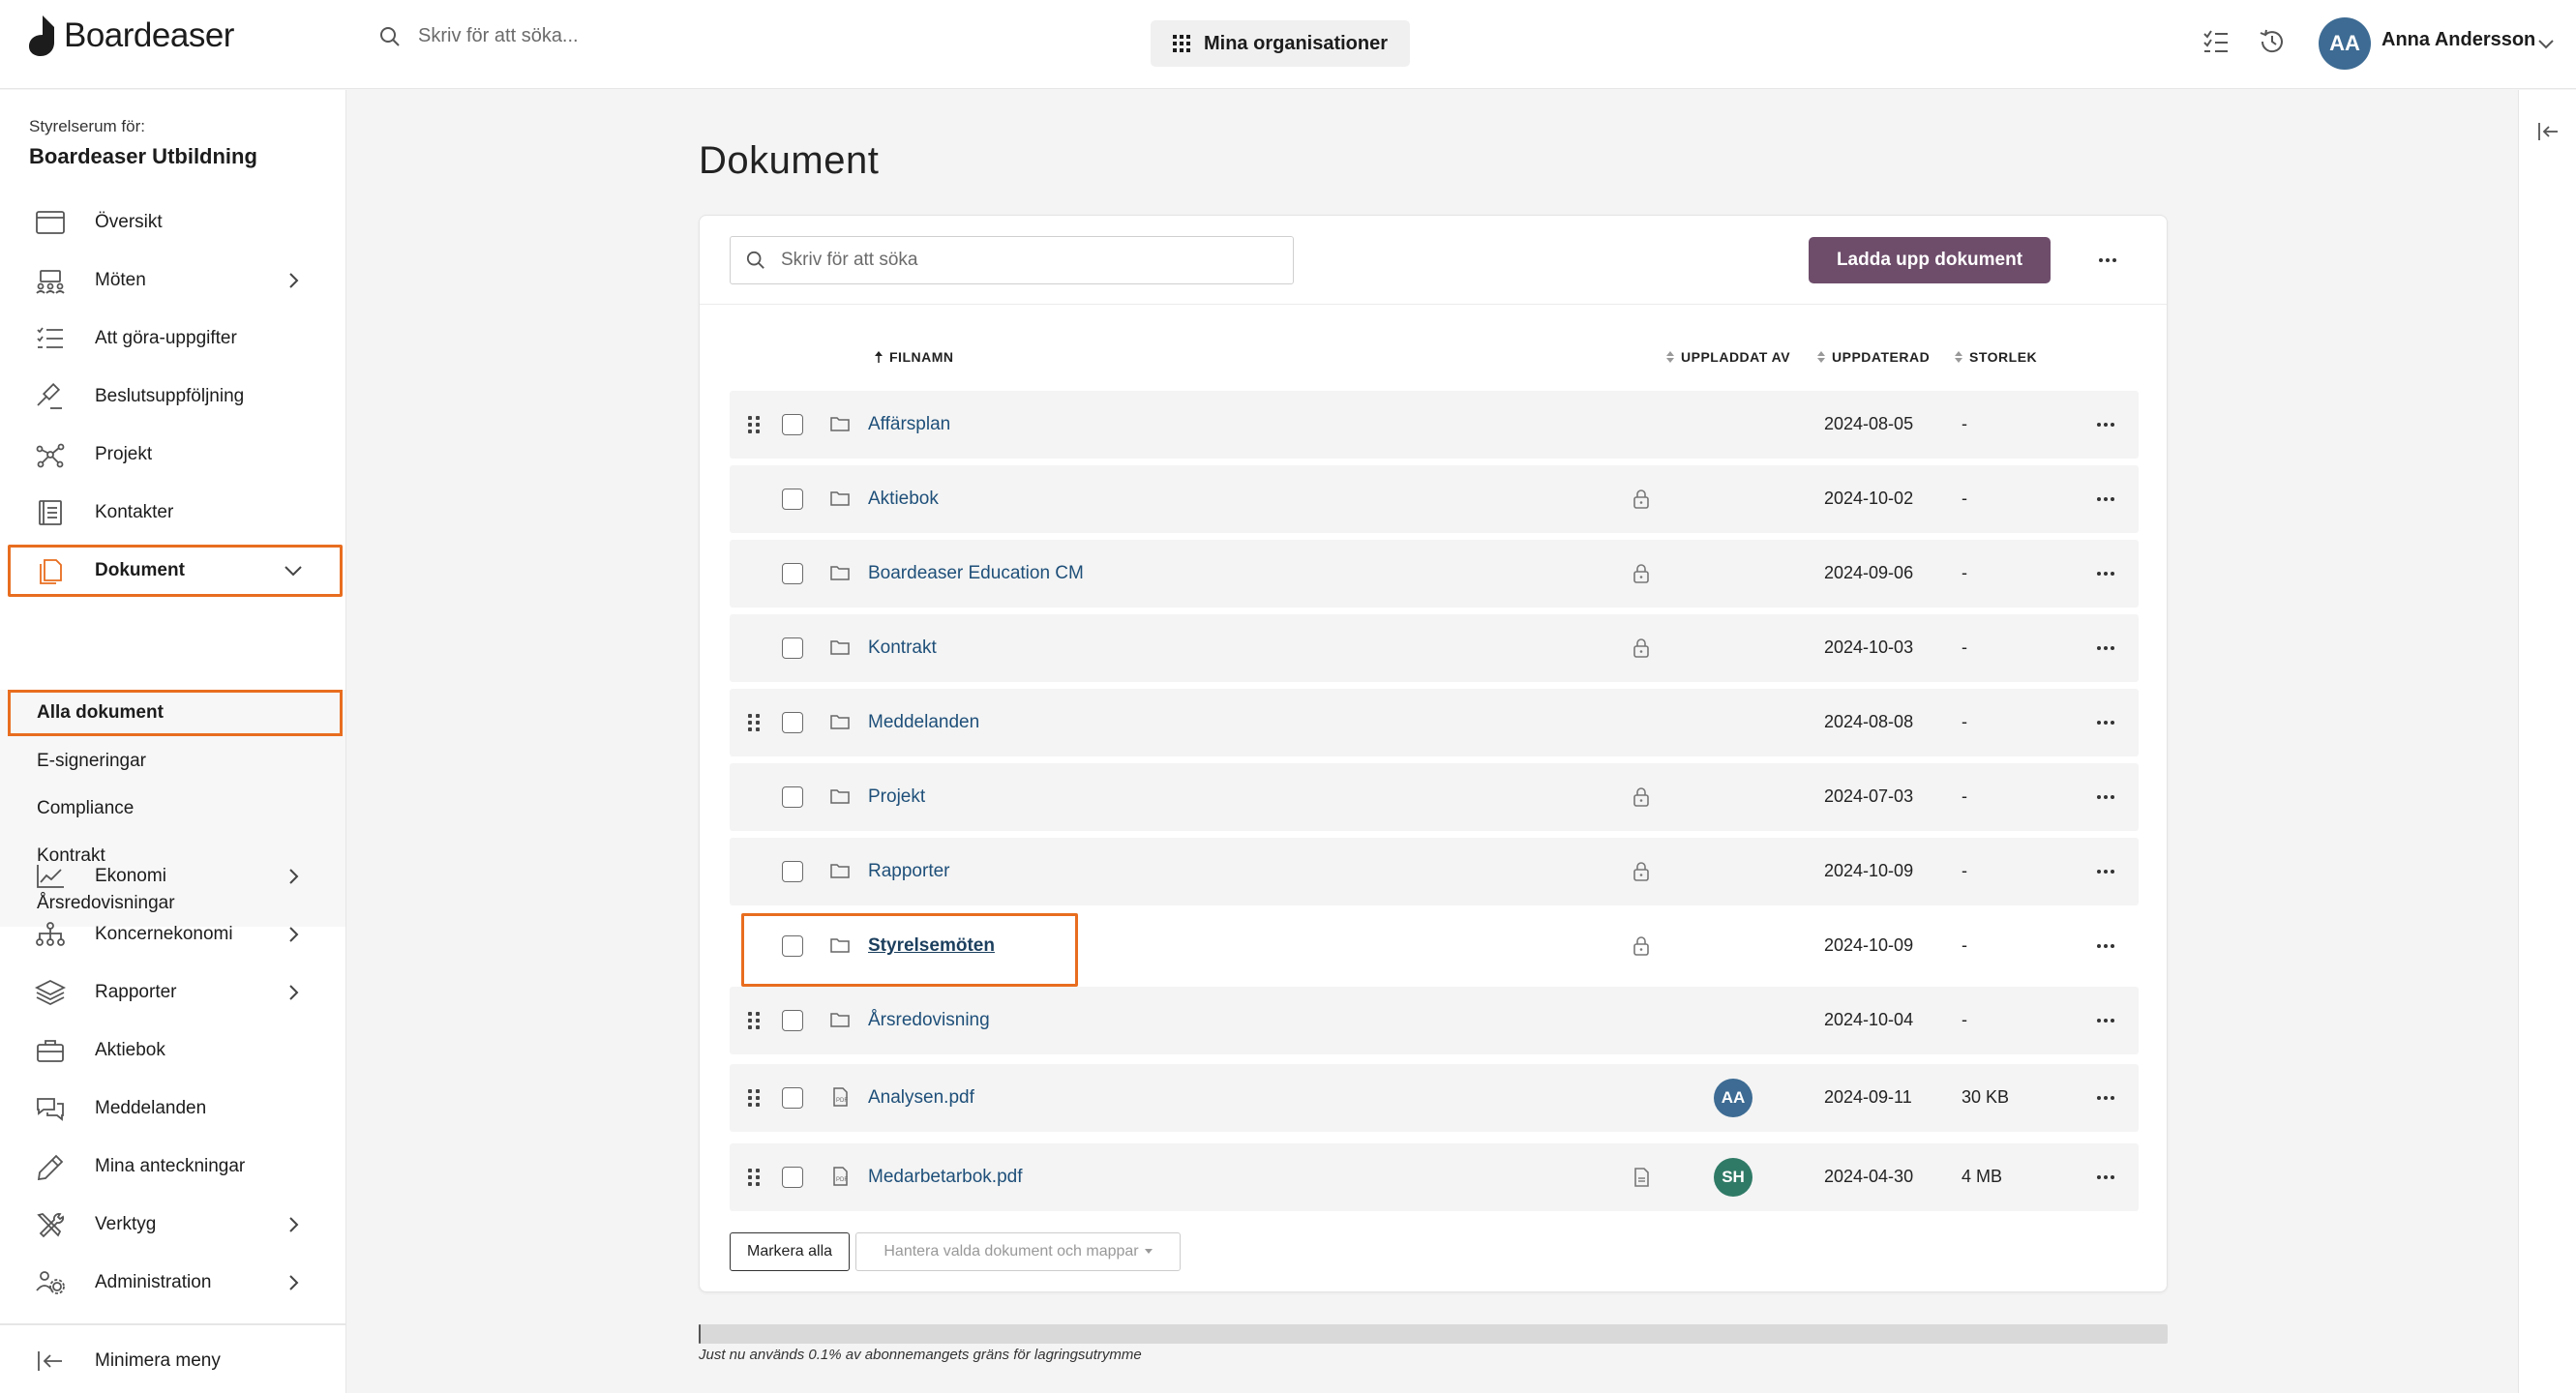 The image size is (2576, 1393). Describe the element at coordinates (1869, 647) in the screenshot. I see `updated-date: 2024-10-03` at that location.